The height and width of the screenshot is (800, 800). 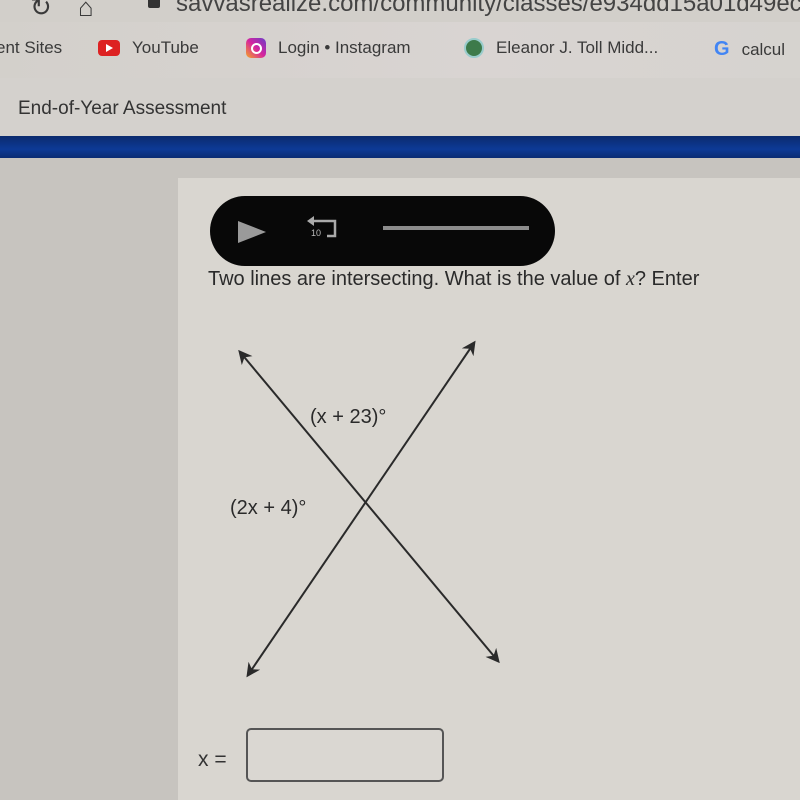 What do you see at coordinates (256, 48) in the screenshot?
I see `instagram-icon` at bounding box center [256, 48].